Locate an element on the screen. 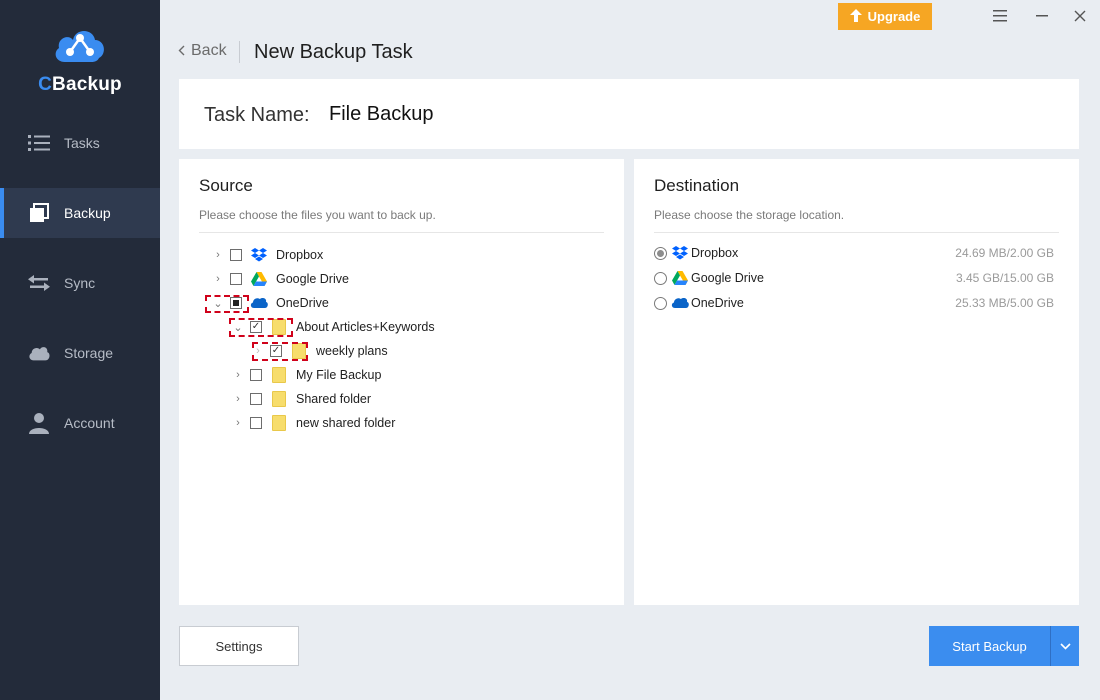  chevron-left-icon is located at coordinates (181, 51).